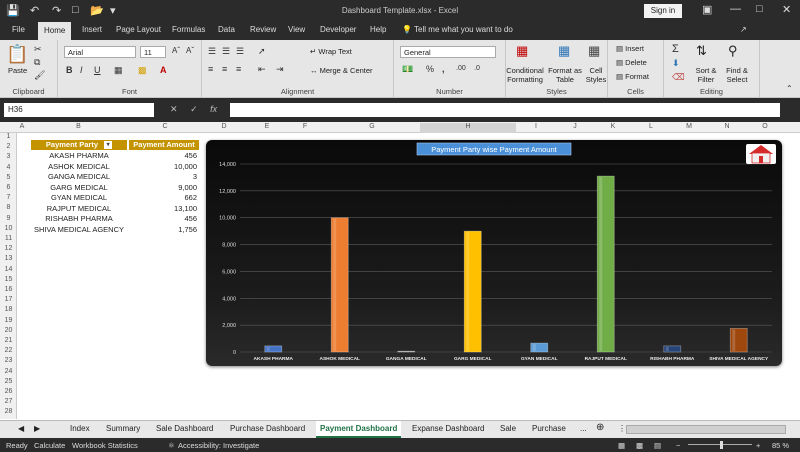 This screenshot has width=800, height=452. What do you see at coordinates (123, 428) in the screenshot?
I see `sheet-tab-summary: Summary` at bounding box center [123, 428].